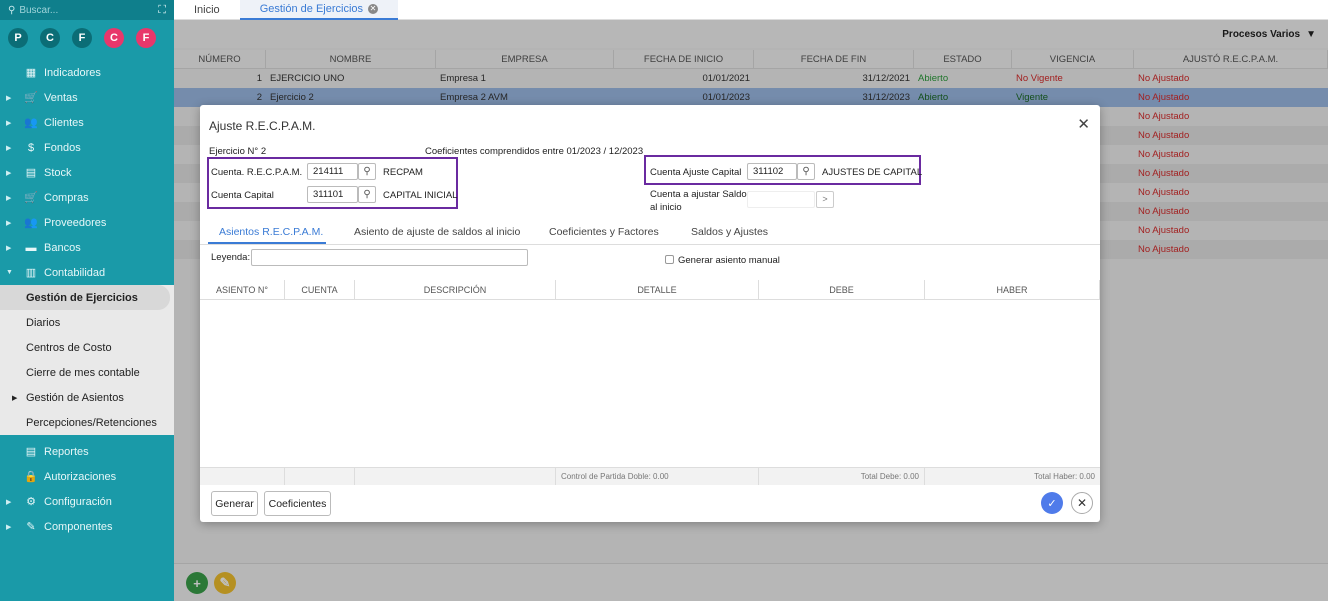 Image resolution: width=1328 pixels, height=601 pixels. What do you see at coordinates (657, 476) in the screenshot?
I see `control-partida-doble: Control de Partida Doble: 0.00` at bounding box center [657, 476].